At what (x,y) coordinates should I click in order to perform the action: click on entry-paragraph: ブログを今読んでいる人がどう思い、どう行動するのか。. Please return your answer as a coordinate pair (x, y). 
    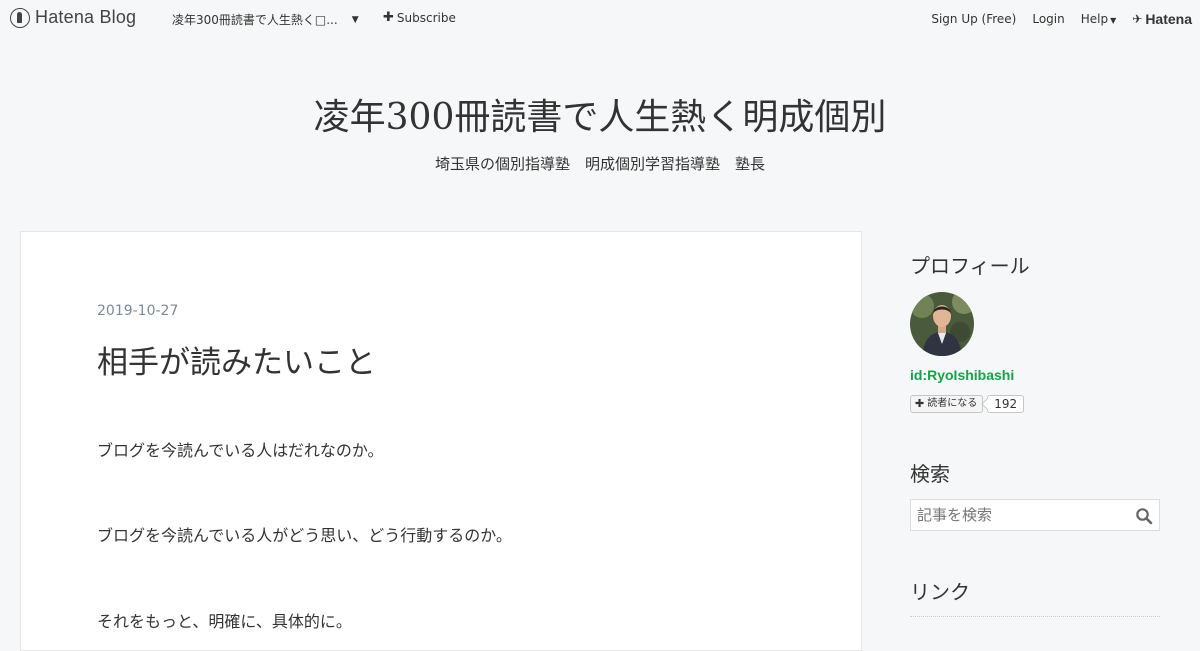
    Looking at the image, I should click on (304, 535).